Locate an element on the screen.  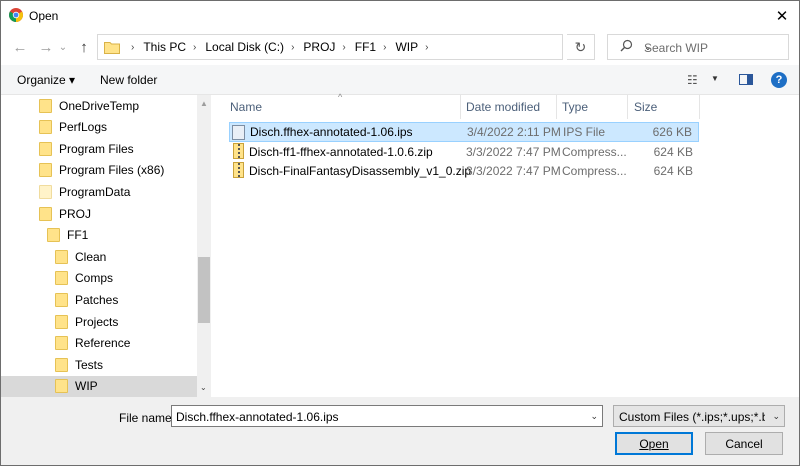
sidebar-item-label: OneDriveTemp is located at coordinates (99, 105).